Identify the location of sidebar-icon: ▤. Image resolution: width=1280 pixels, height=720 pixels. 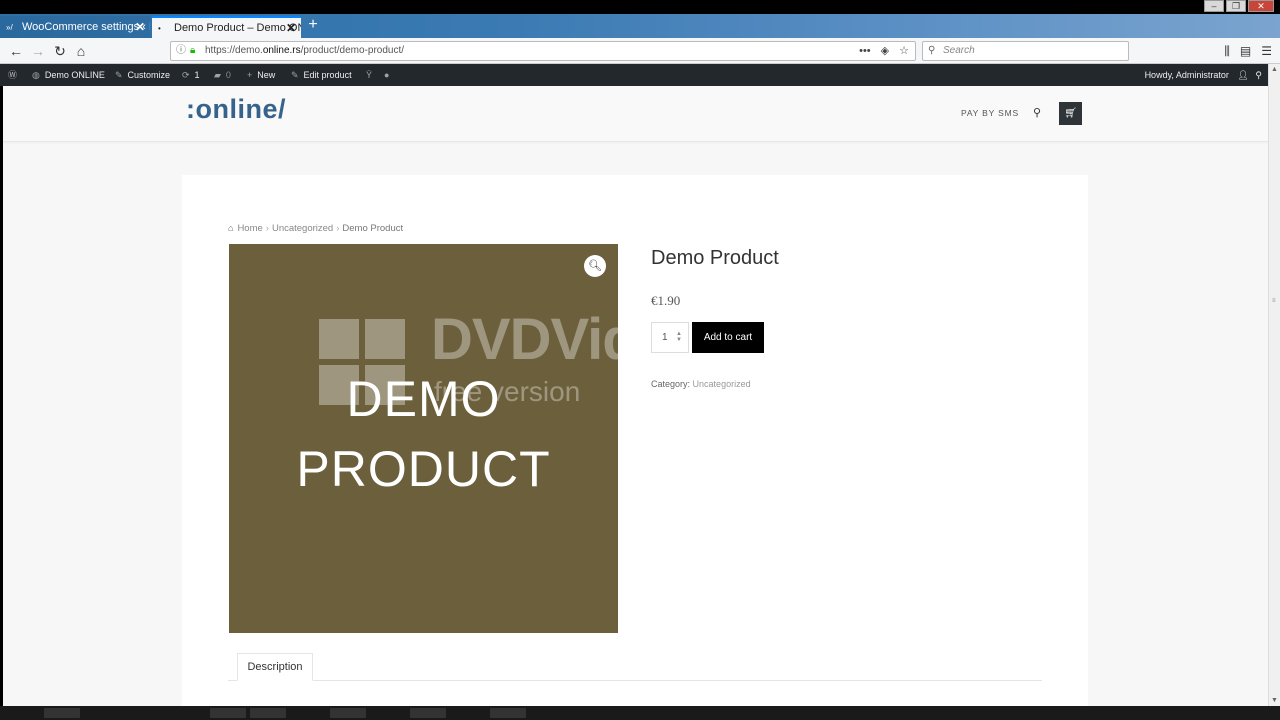
(1245, 51).